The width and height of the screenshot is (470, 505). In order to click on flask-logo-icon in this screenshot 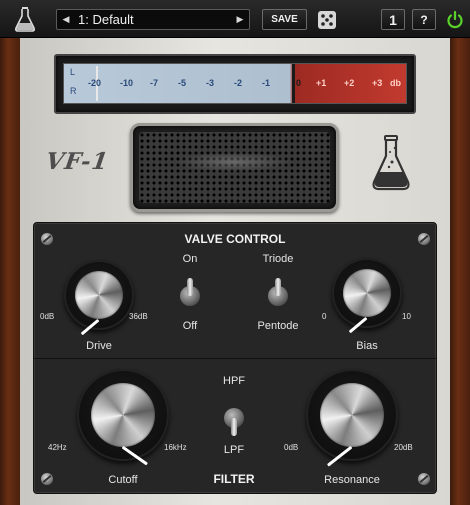, I will do `click(391, 163)`.